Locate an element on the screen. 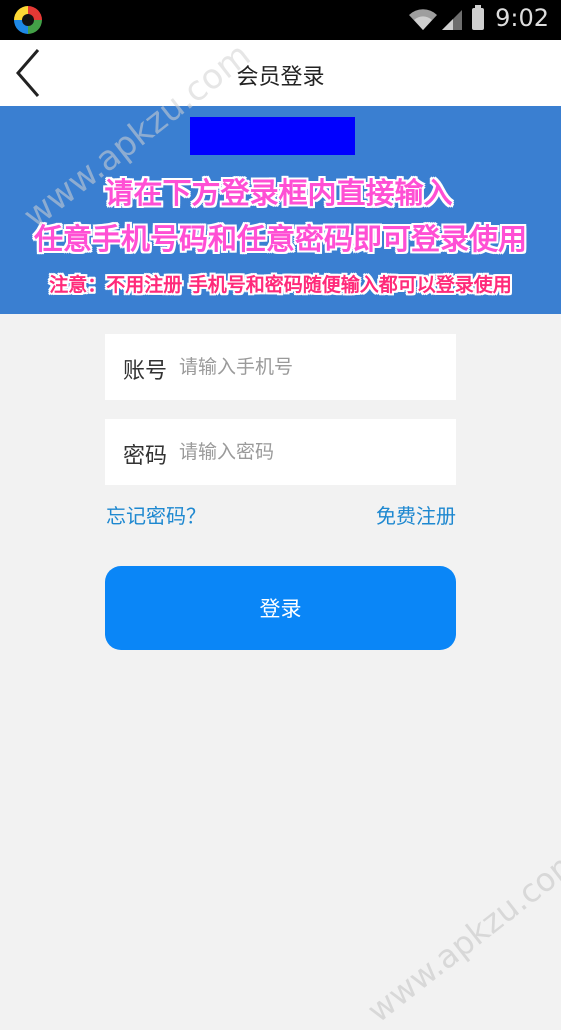 Image resolution: width=561 pixels, height=1030 pixels. account-label: 账号 is located at coordinates (145, 371).